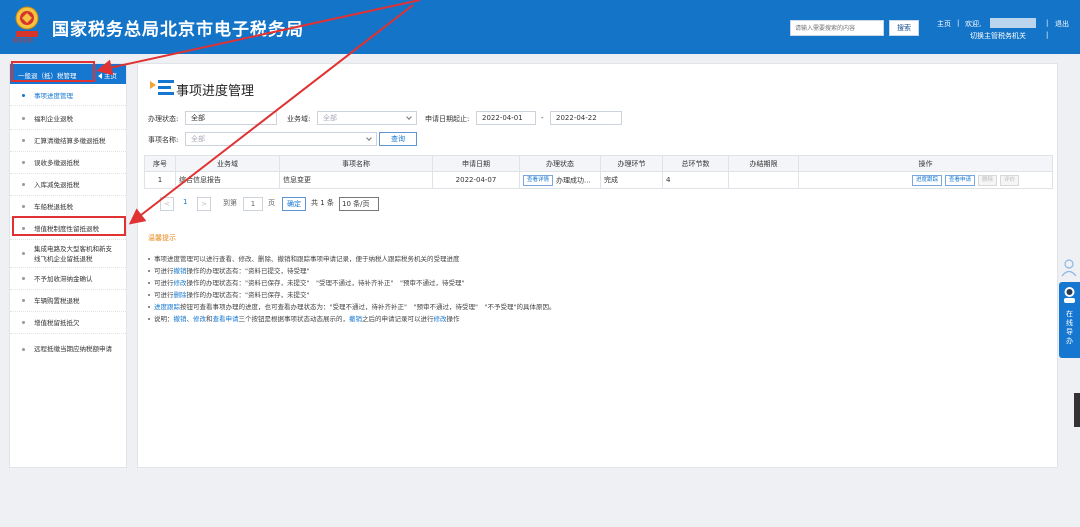 This screenshot has height=527, width=1080. I want to click on annotation-arrow-to-vat-refund, so click(271, 114).